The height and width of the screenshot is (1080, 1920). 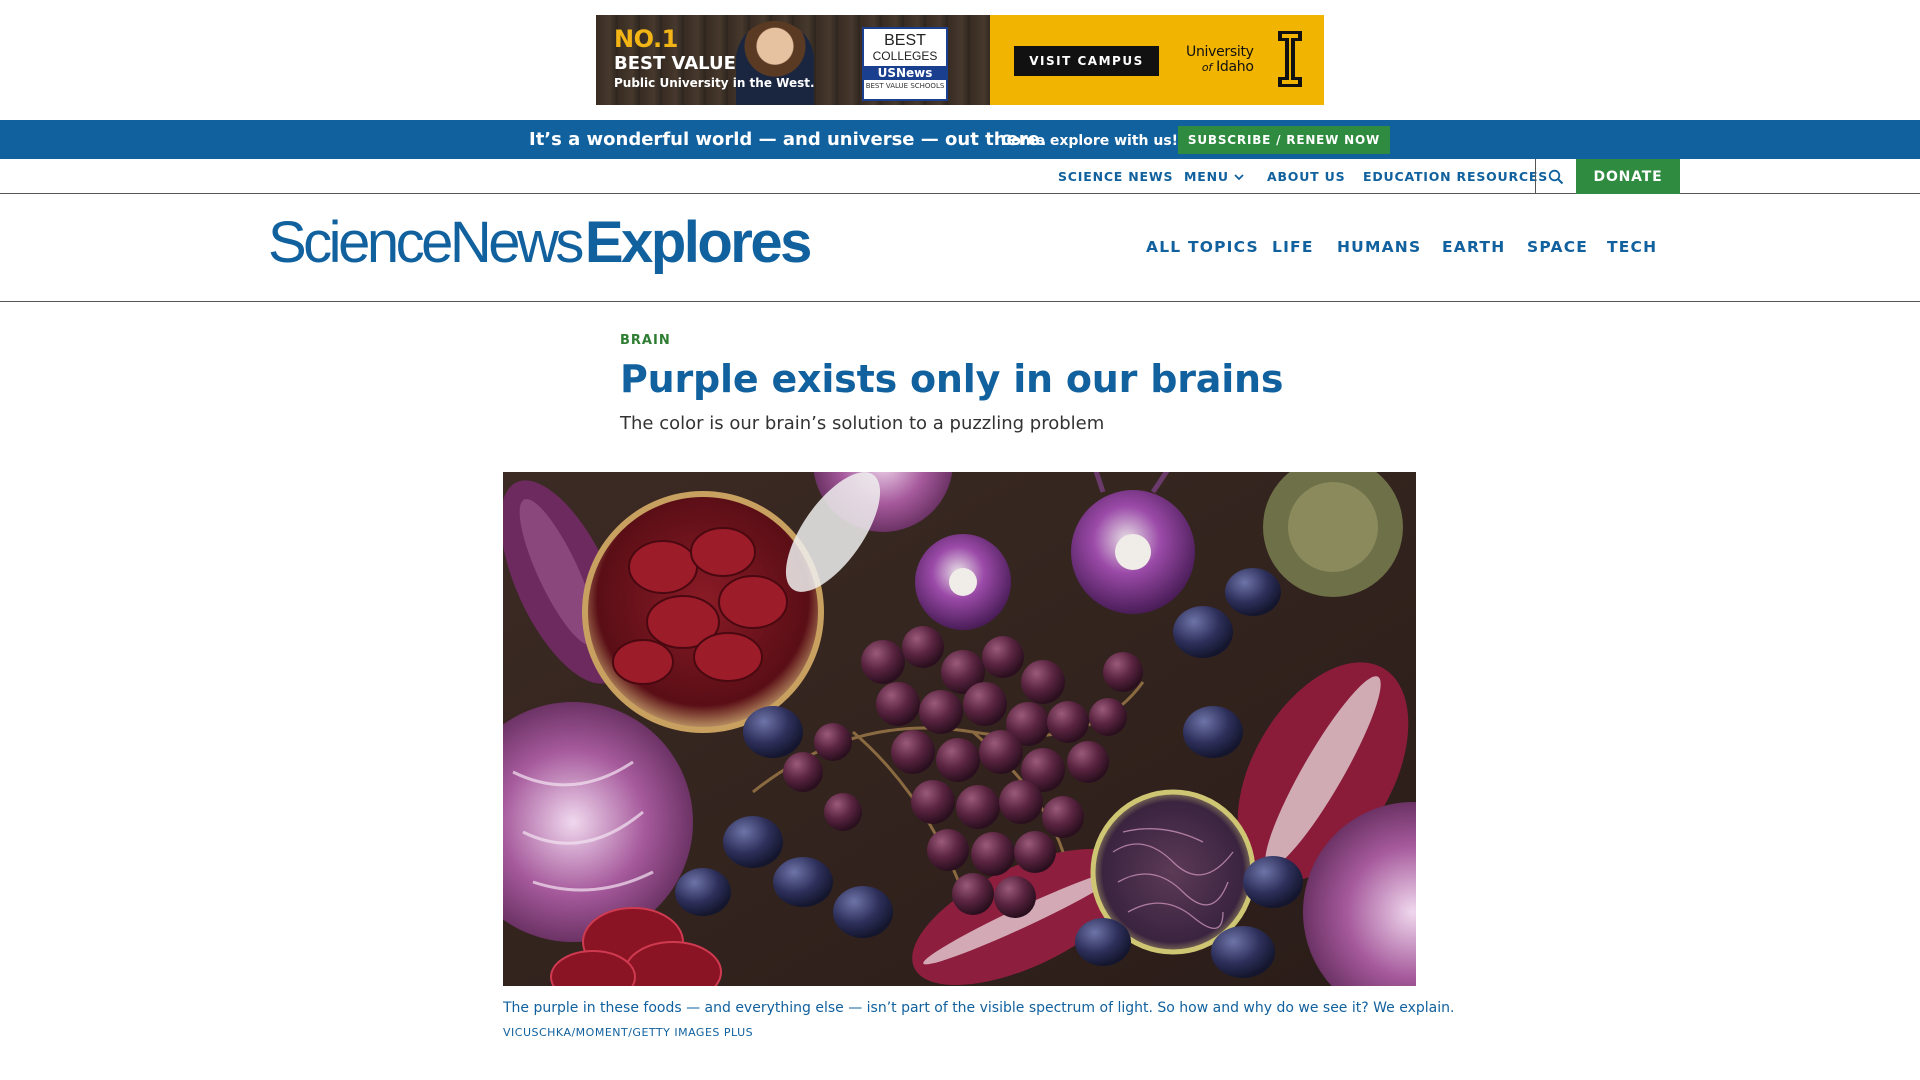 I want to click on visit-campus-button: VISIT CAMPUS, so click(x=1086, y=61).